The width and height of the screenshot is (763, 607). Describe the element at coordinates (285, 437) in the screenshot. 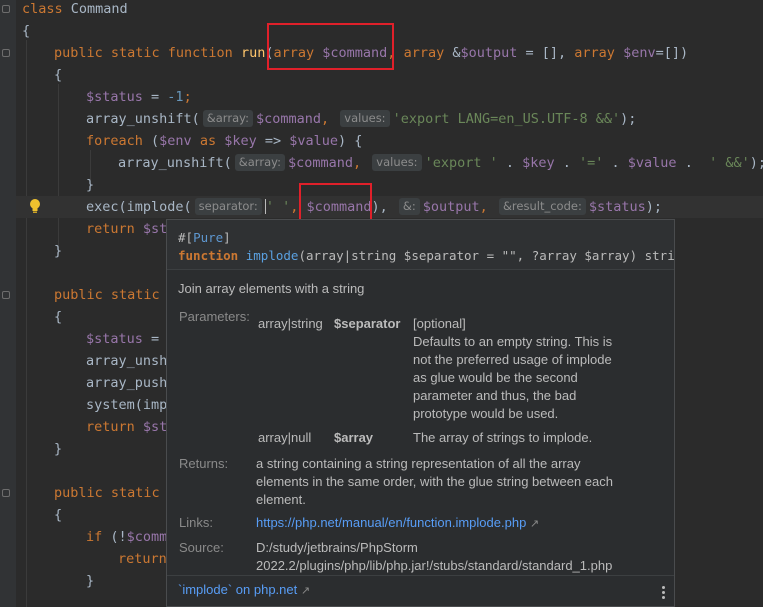

I see `param-type: array|null` at that location.